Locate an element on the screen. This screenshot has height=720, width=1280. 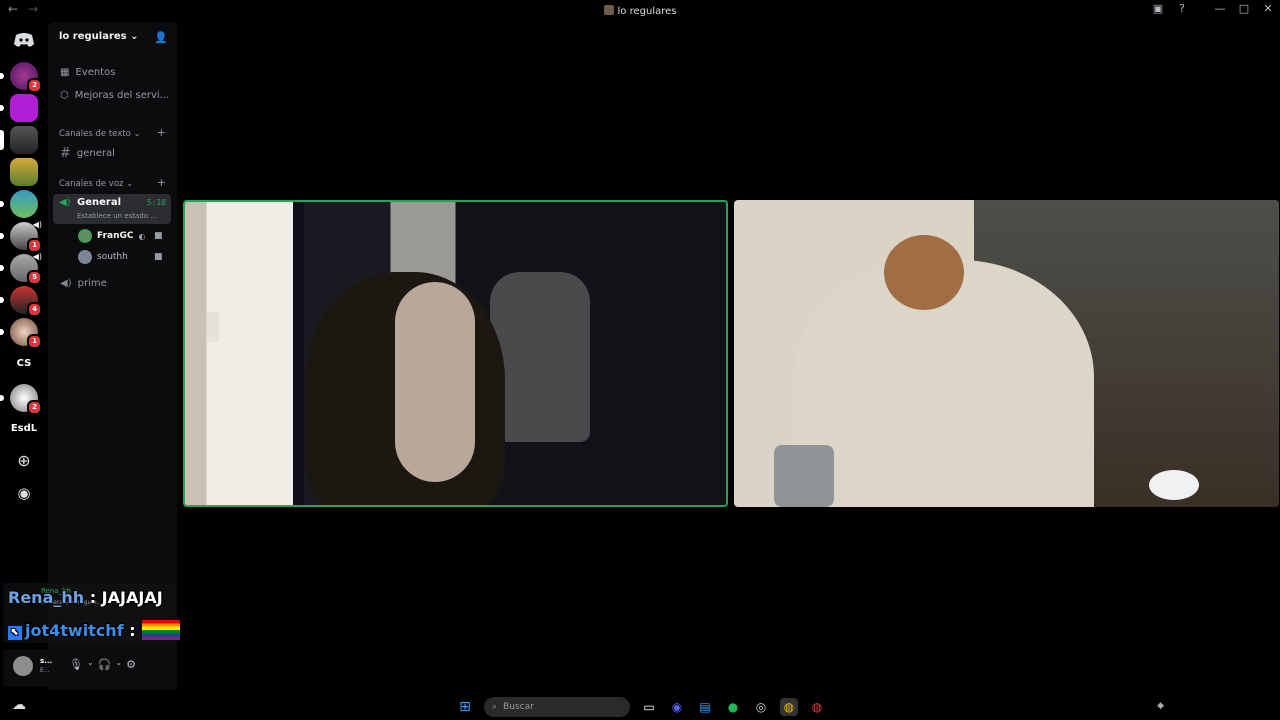
inbox-icon: ▣ is located at coordinates (1158, 8).